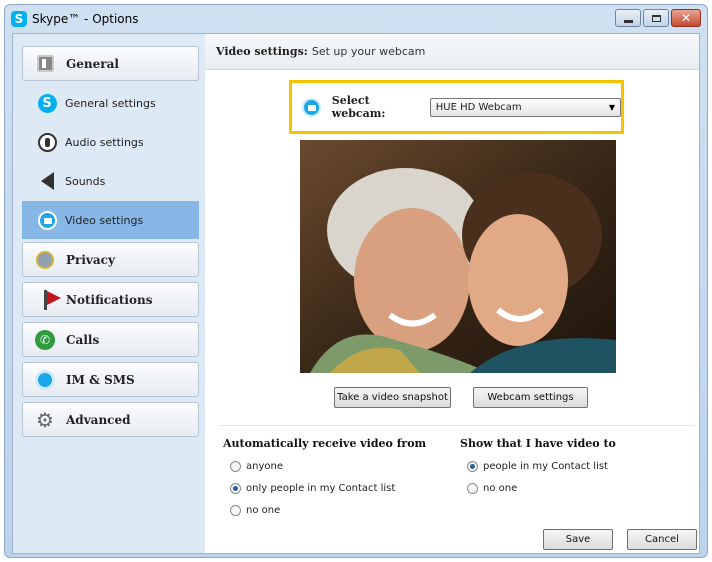 The image size is (712, 562). I want to click on chevron-down-icon: ▼, so click(611, 107).